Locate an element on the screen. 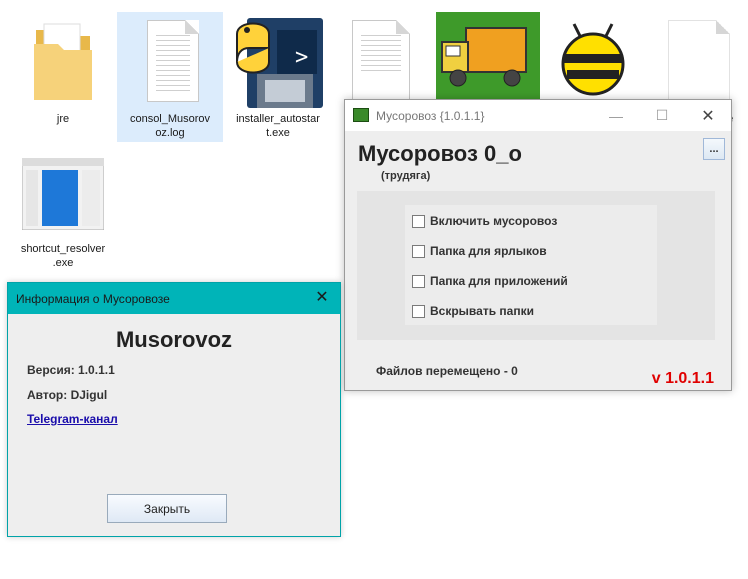  option-label: Папка для ярлыков is located at coordinates (488, 251).